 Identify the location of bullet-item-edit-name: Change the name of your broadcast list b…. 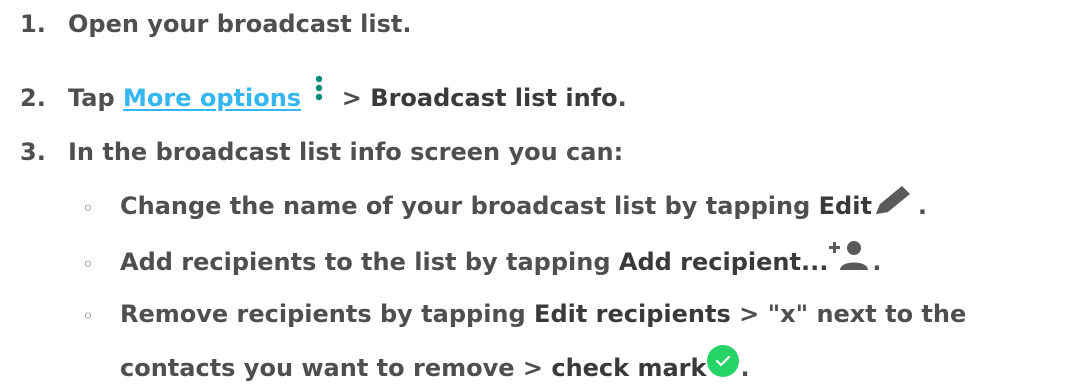
(524, 205).